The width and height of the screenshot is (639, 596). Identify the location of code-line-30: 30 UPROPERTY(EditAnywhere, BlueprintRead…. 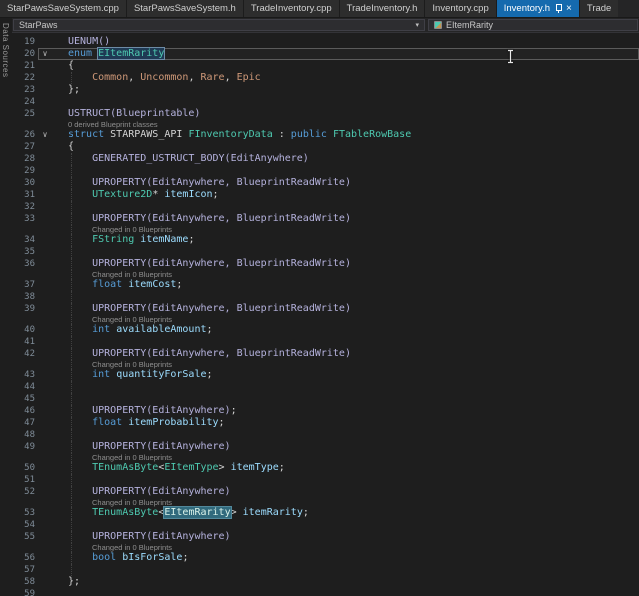
(325, 183).